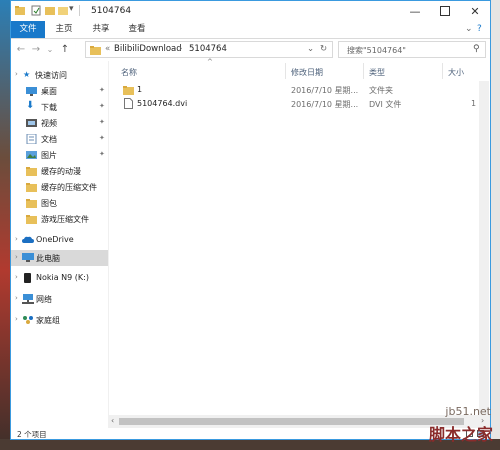  I want to click on nav-item-homegroup: › 家庭组, so click(59, 320).